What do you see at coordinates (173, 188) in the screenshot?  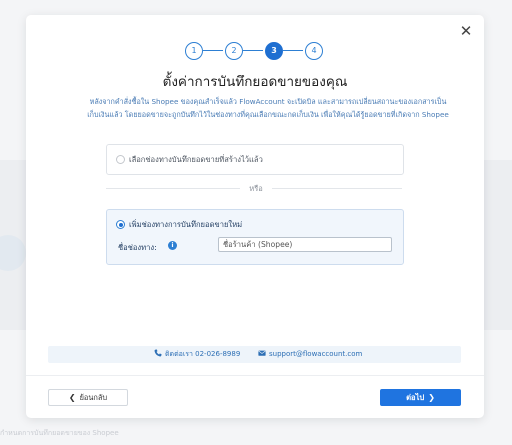 I see `divider-left` at bounding box center [173, 188].